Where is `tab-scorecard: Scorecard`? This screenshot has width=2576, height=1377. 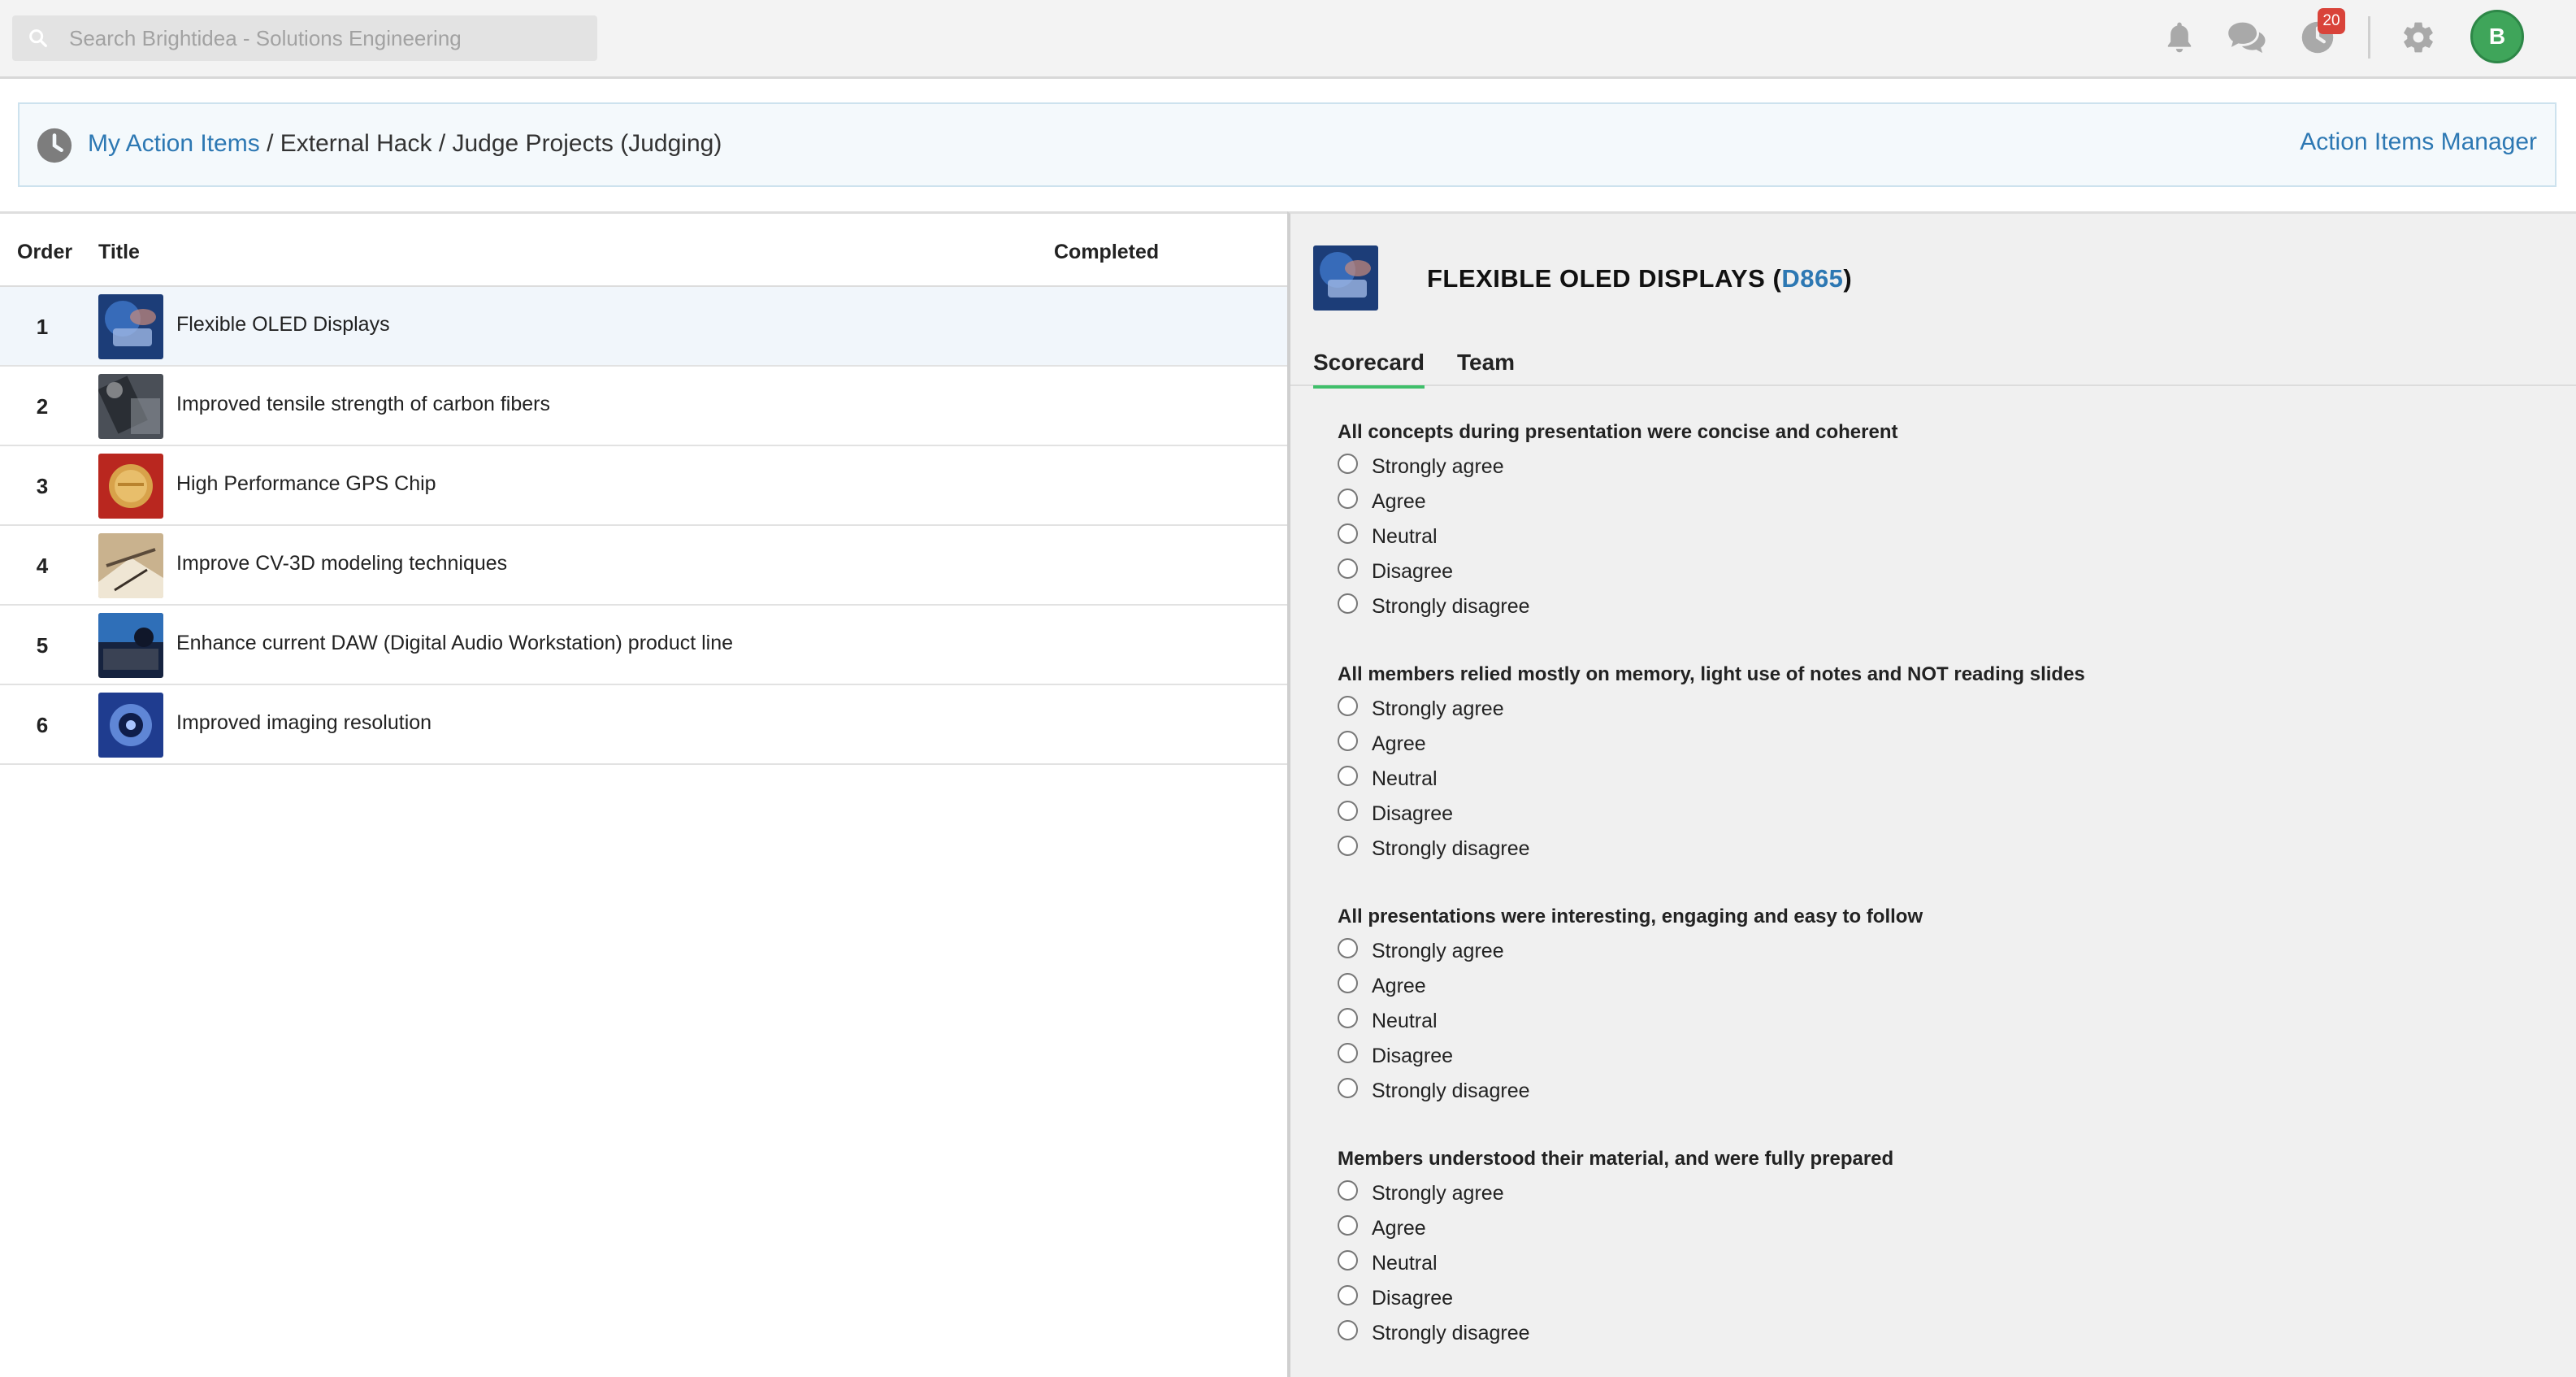
tab-scorecard: Scorecard is located at coordinates (1369, 369).